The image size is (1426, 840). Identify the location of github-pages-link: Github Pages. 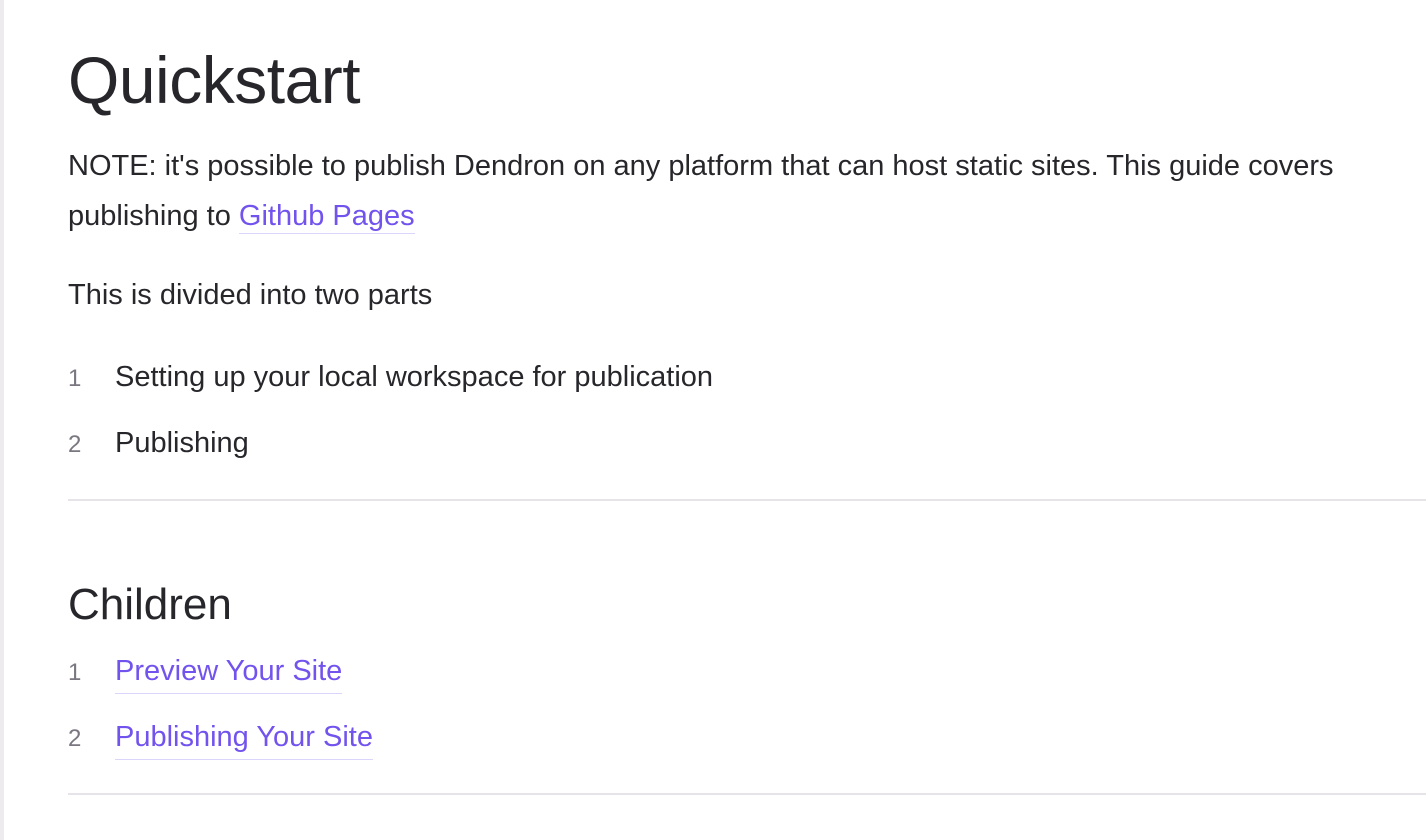
(326, 217).